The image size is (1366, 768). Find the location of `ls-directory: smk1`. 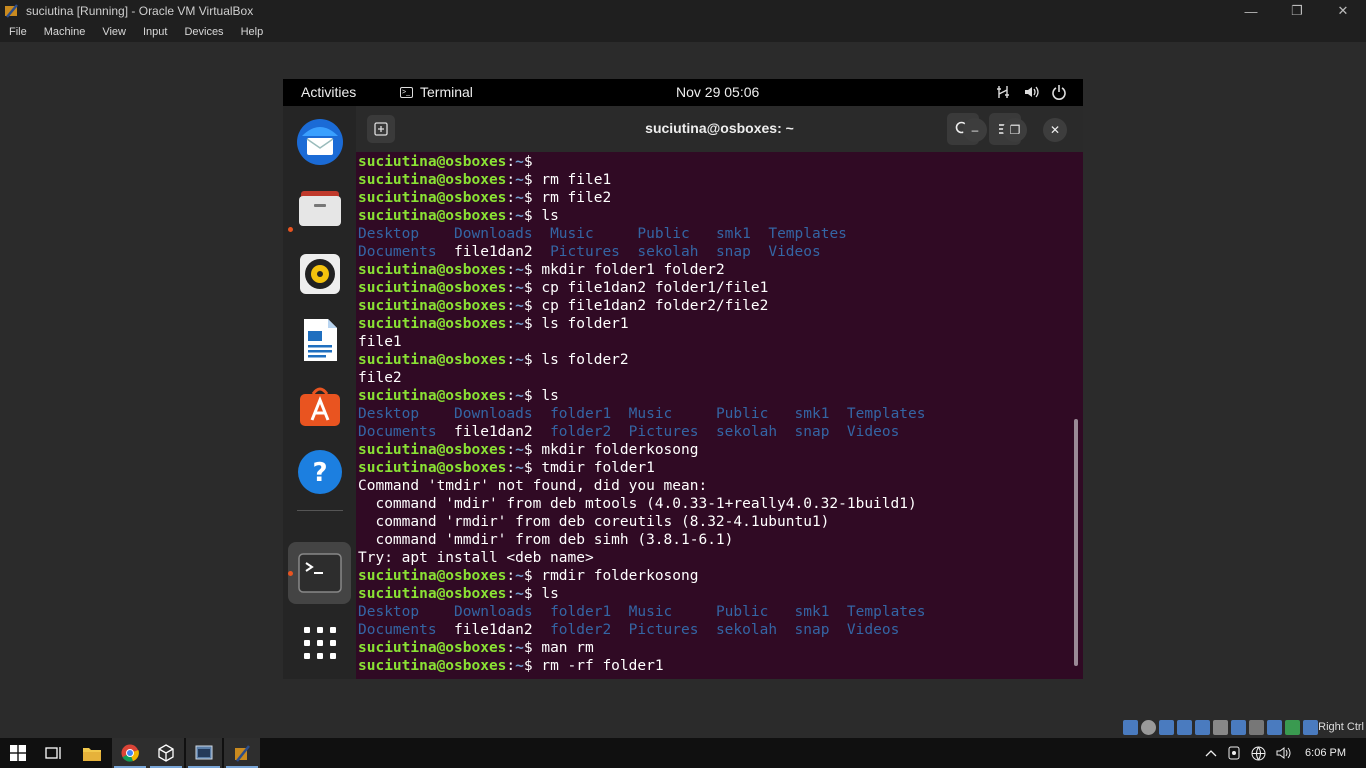

ls-directory: smk1 is located at coordinates (820, 414).